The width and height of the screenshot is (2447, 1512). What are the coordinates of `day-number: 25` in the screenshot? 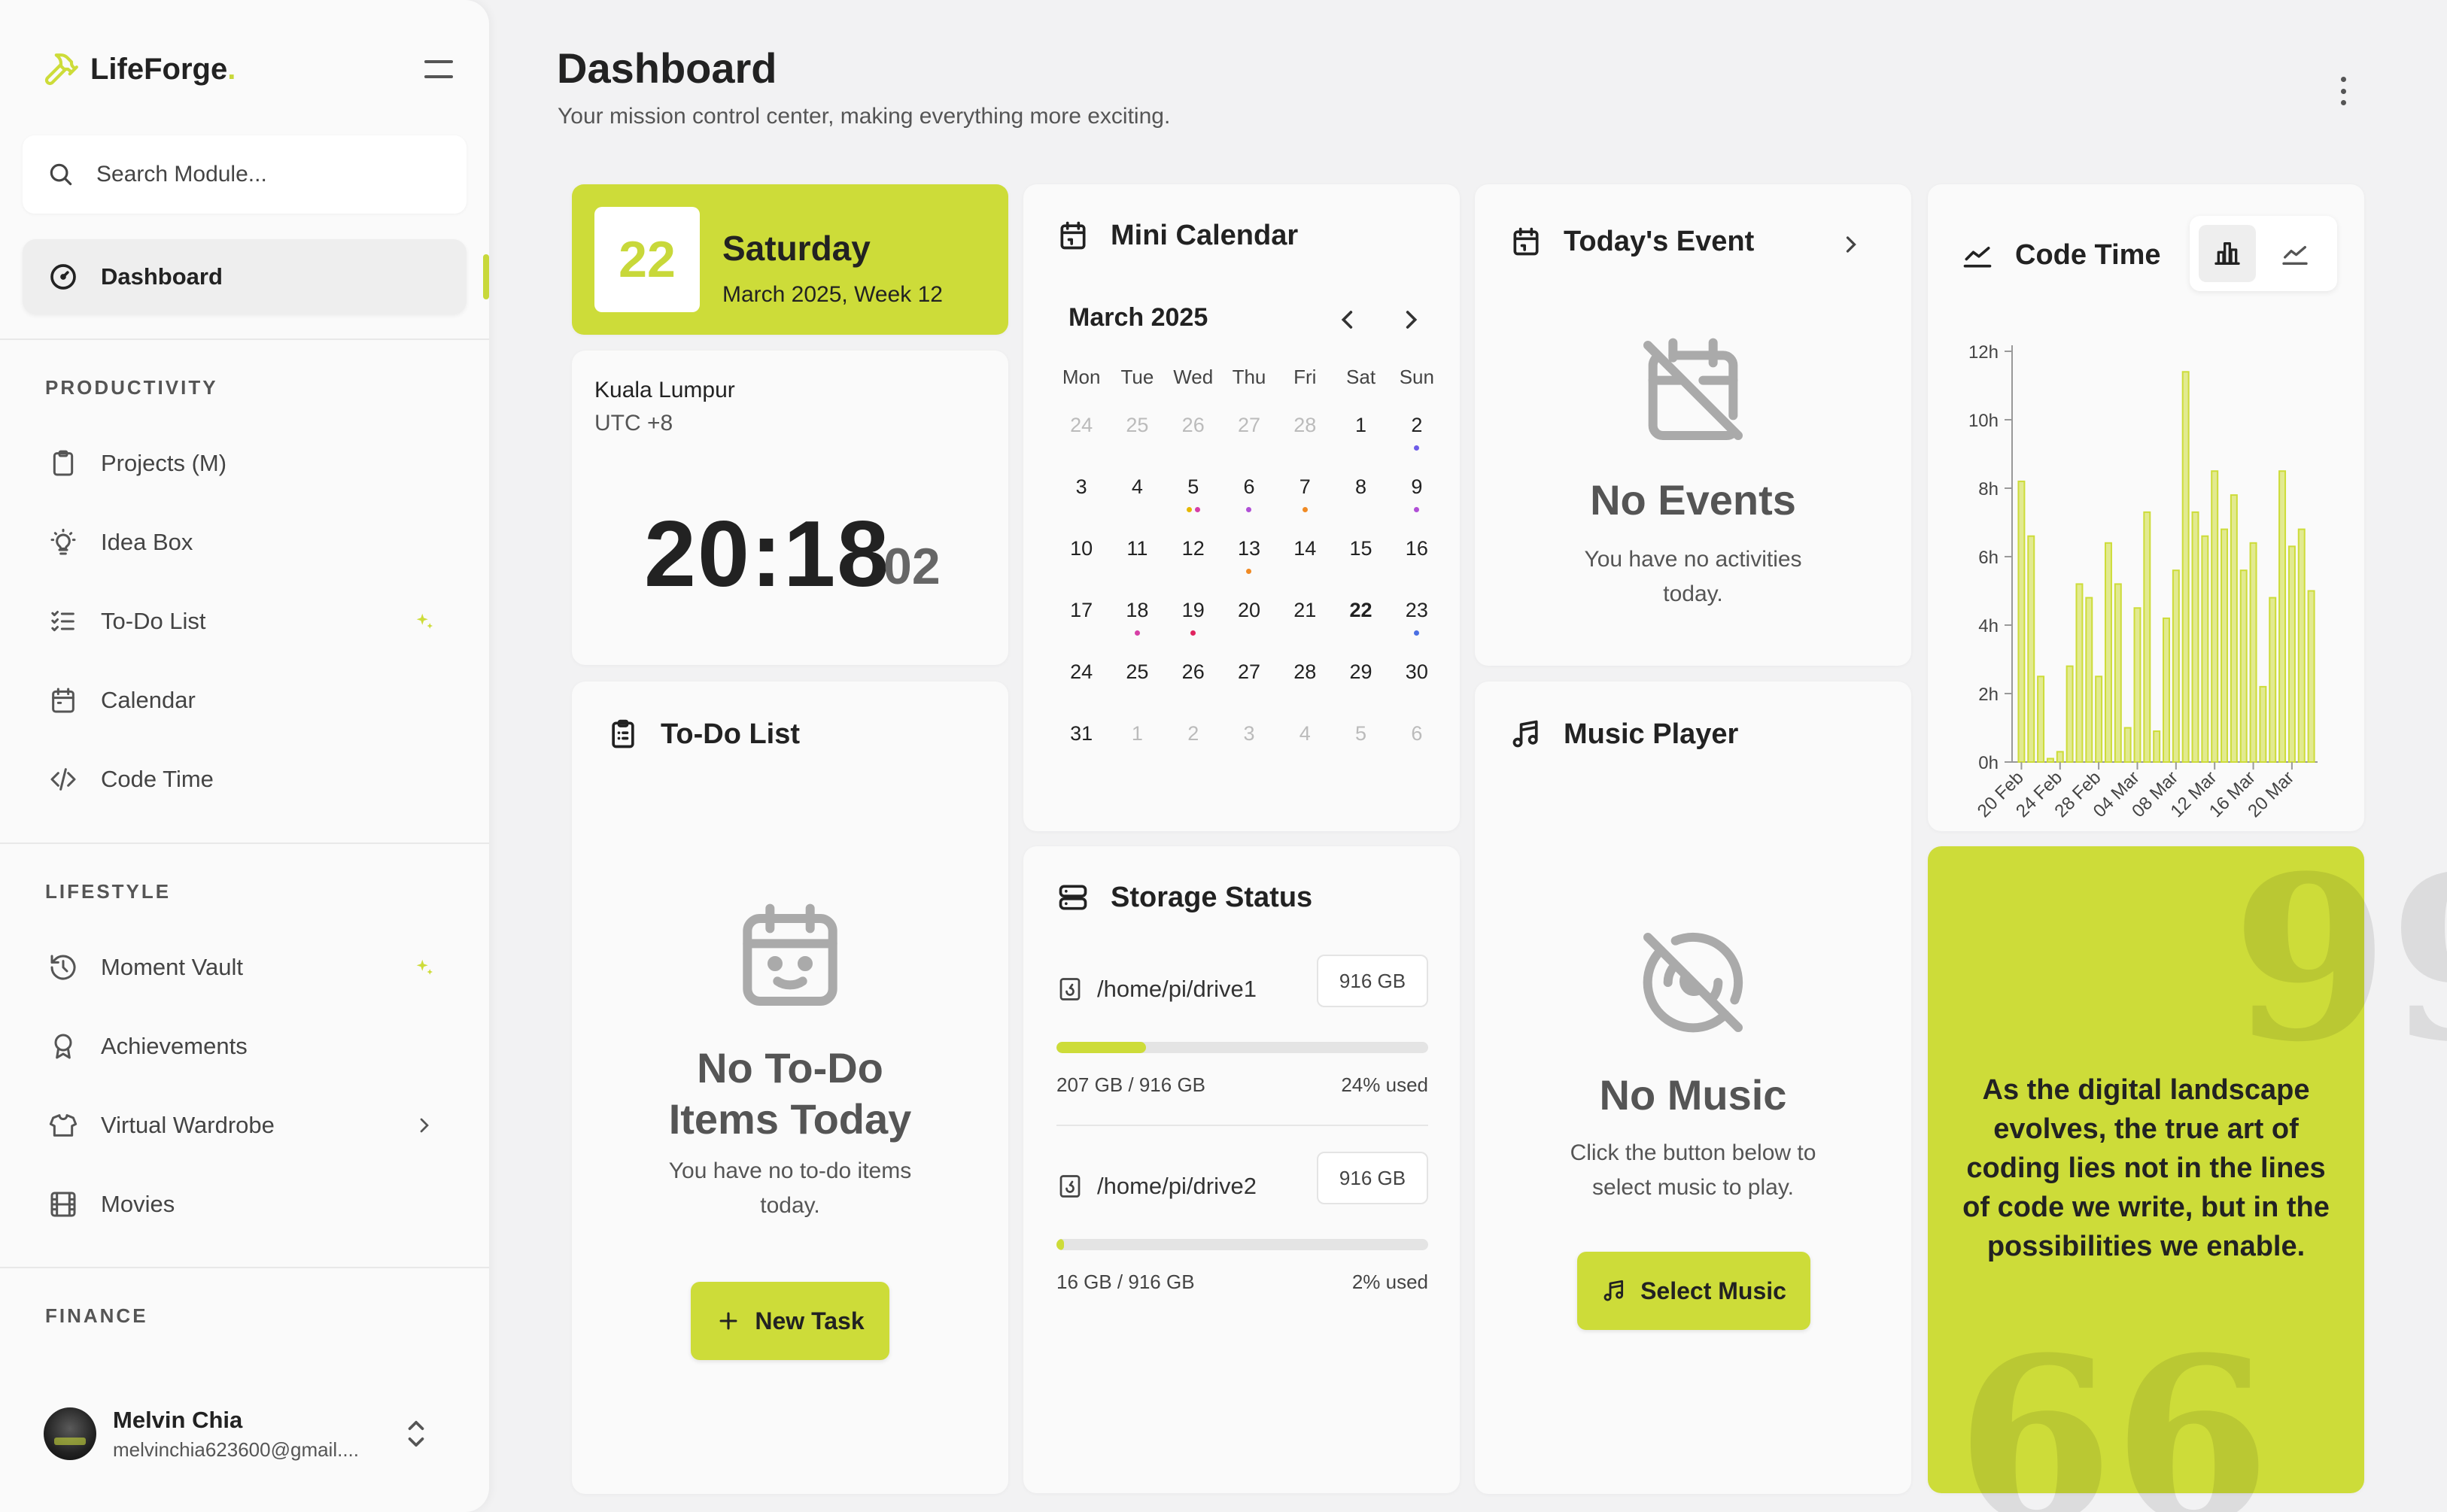 It's located at (1137, 425).